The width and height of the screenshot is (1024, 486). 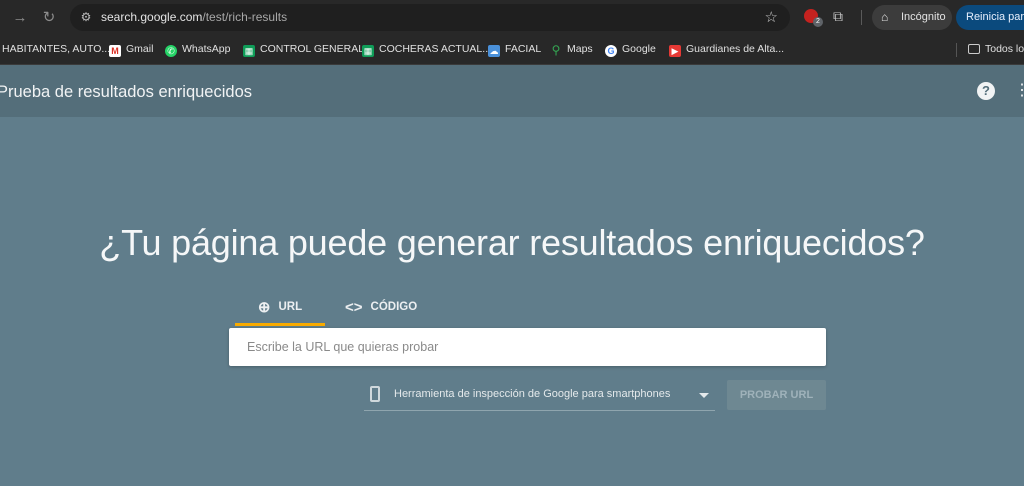 What do you see at coordinates (430, 17) in the screenshot?
I see `address-bar: ⚙ search.google.com/test/rich-results ☆` at bounding box center [430, 17].